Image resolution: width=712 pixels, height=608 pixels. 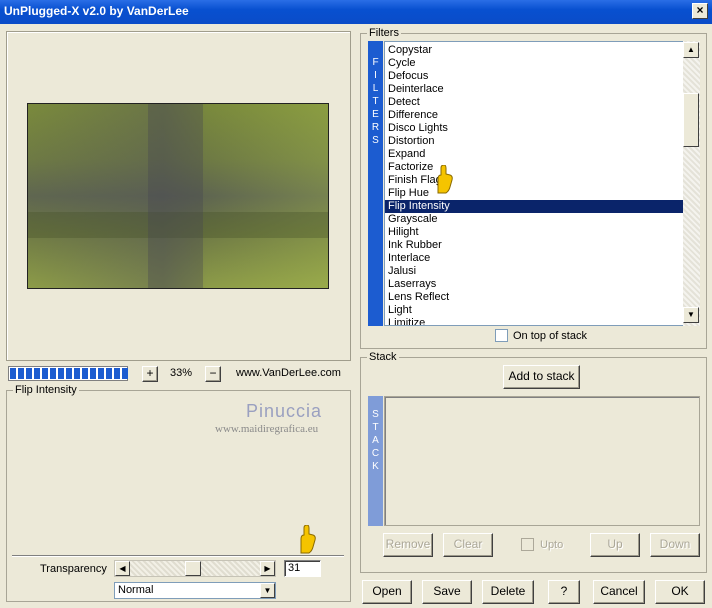 I want to click on save-button: Save, so click(x=447, y=592).